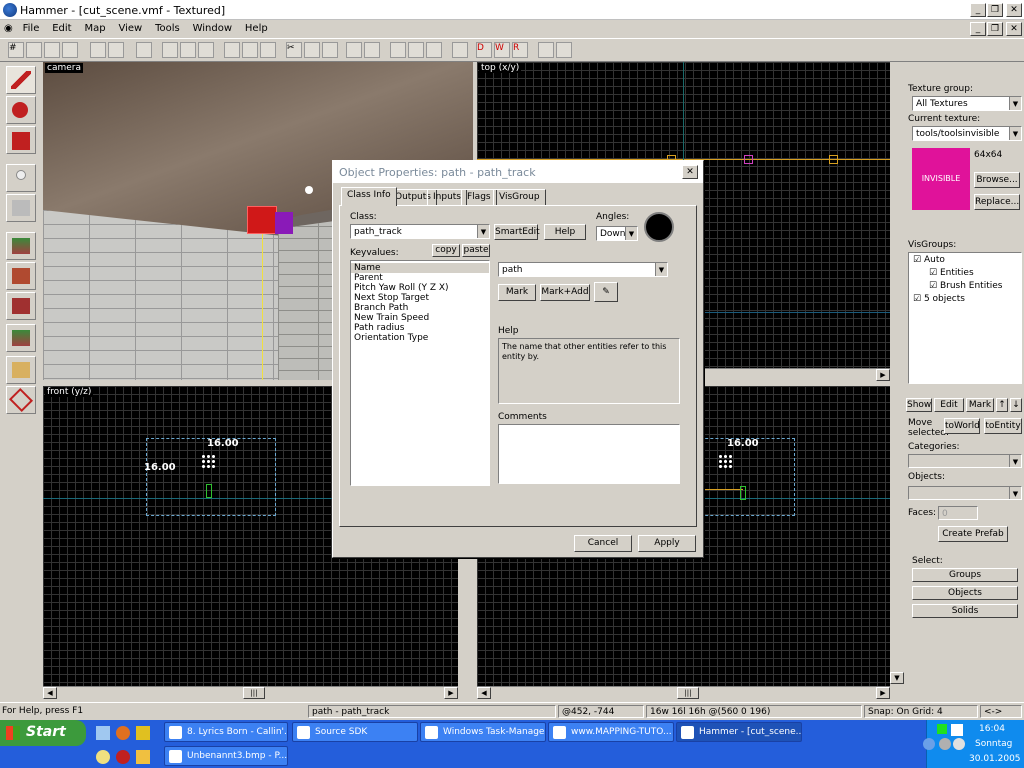 This screenshot has width=1024, height=768. What do you see at coordinates (250, 50) in the screenshot?
I see `rotate-icon` at bounding box center [250, 50].